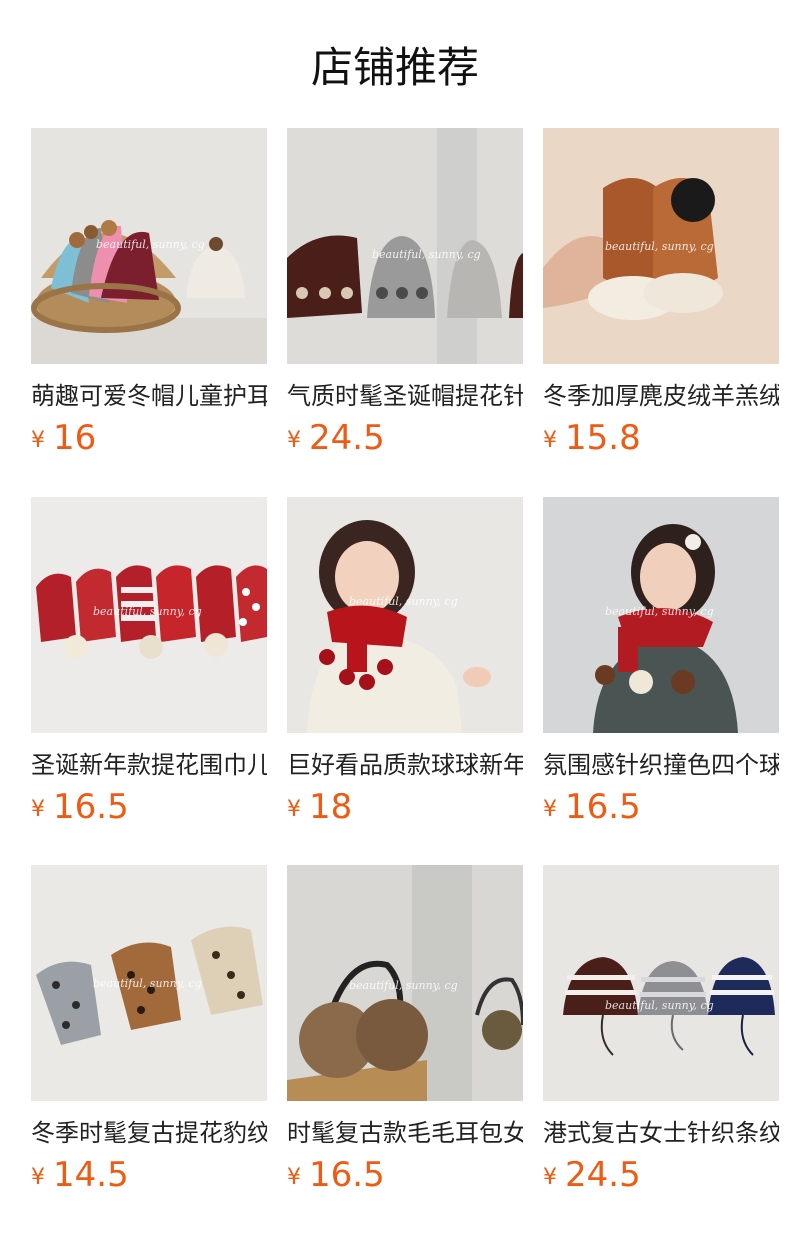 The height and width of the screenshot is (1234, 790). What do you see at coordinates (394, 67) in the screenshot?
I see `page-title: 店铺推荐` at bounding box center [394, 67].